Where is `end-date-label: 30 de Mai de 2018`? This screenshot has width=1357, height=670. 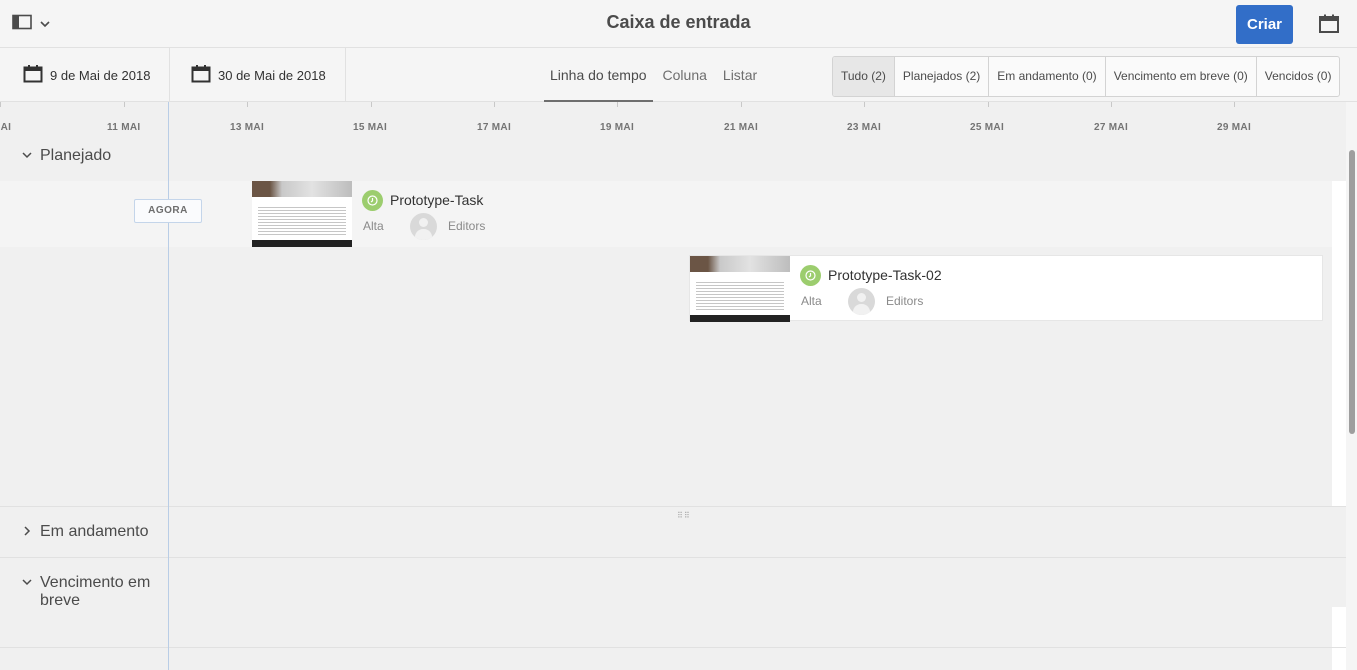 end-date-label: 30 de Mai de 2018 is located at coordinates (272, 75).